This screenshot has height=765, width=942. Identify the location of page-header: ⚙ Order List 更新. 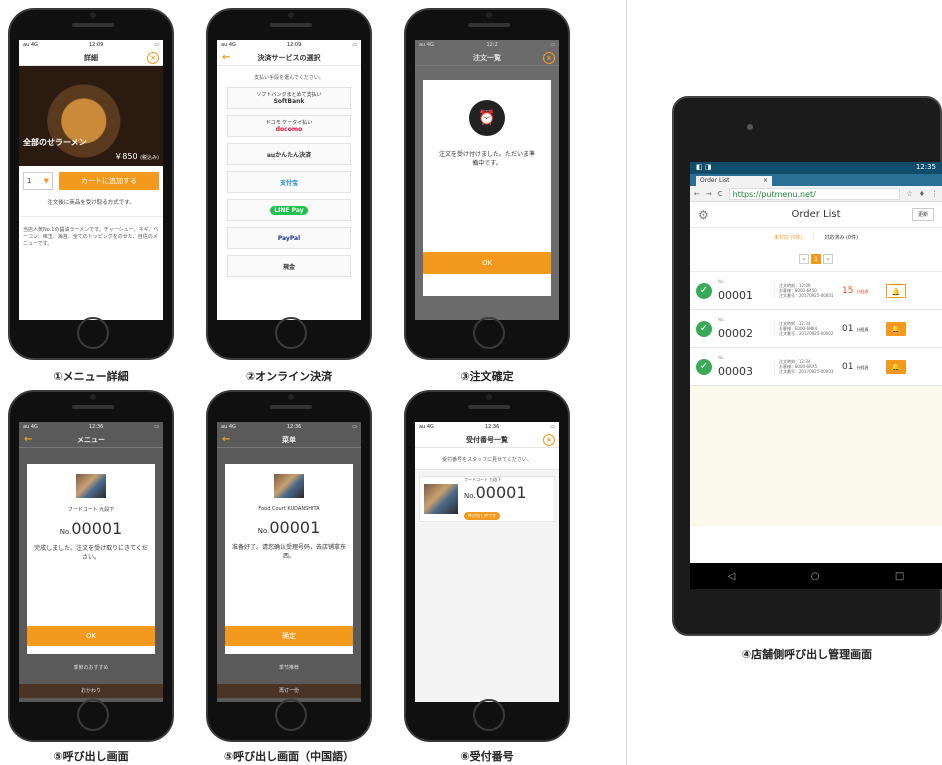
(816, 215).